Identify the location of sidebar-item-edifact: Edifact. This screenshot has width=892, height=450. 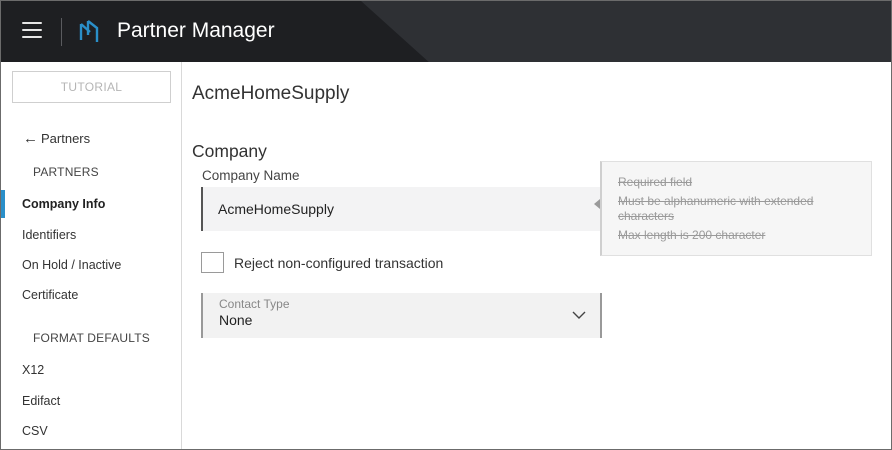
(91, 401).